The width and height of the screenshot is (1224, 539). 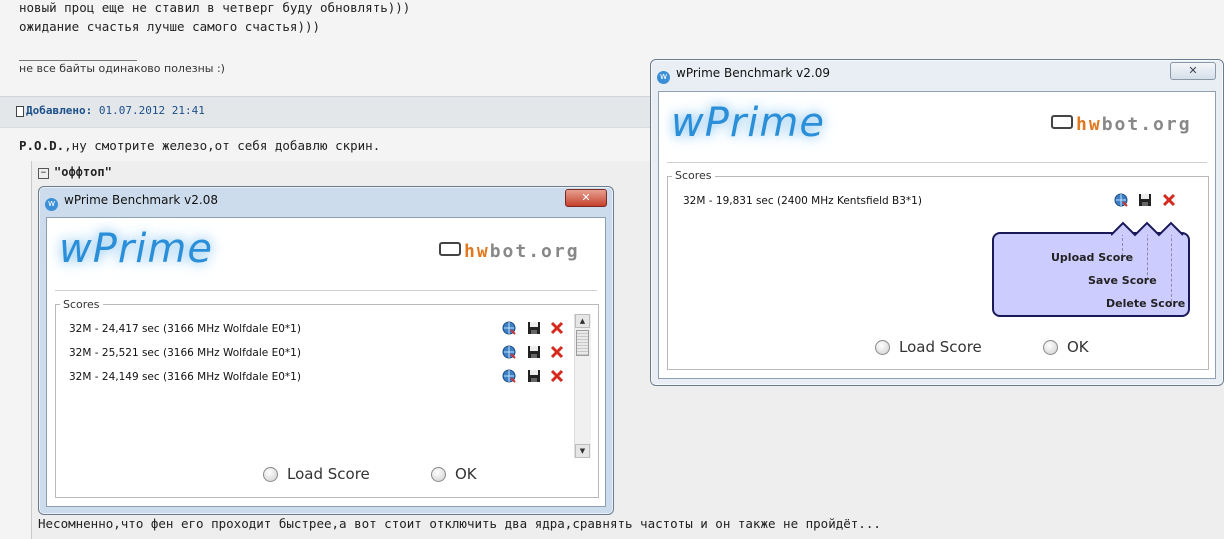 What do you see at coordinates (20, 111) in the screenshot?
I see `document-icon` at bounding box center [20, 111].